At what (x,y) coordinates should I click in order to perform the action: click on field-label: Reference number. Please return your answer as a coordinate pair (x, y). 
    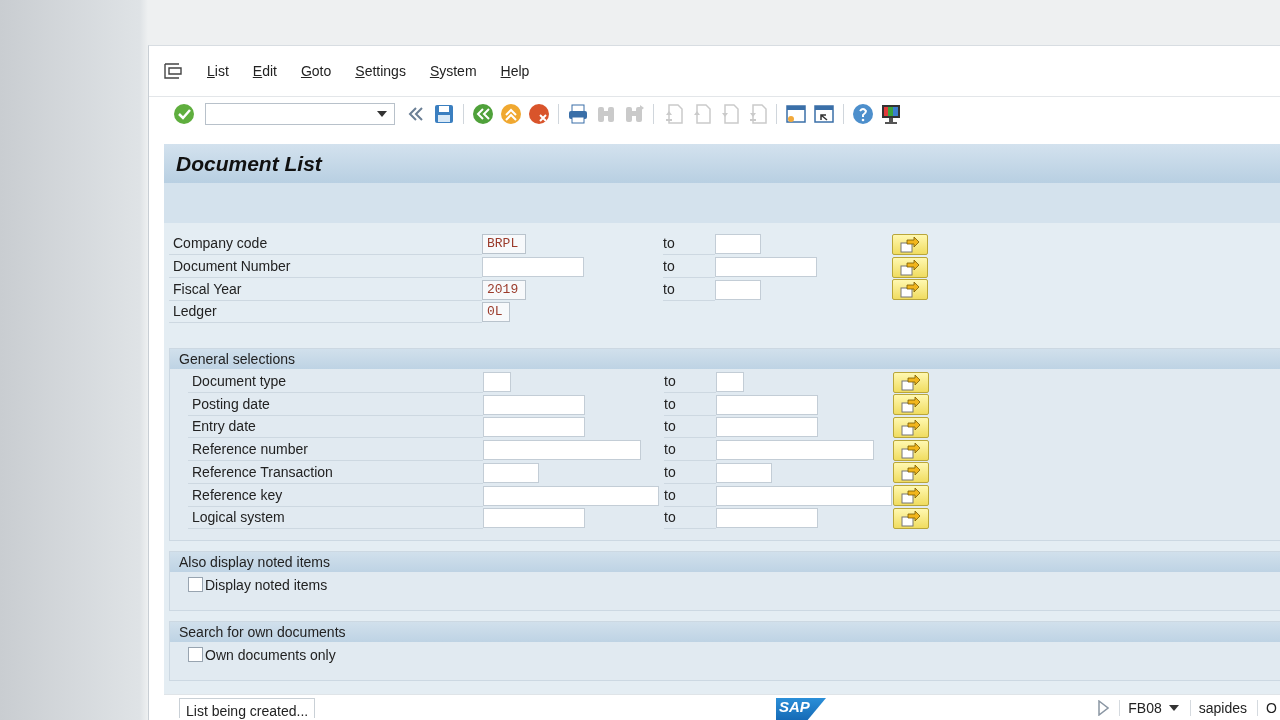
    Looking at the image, I should click on (335, 450).